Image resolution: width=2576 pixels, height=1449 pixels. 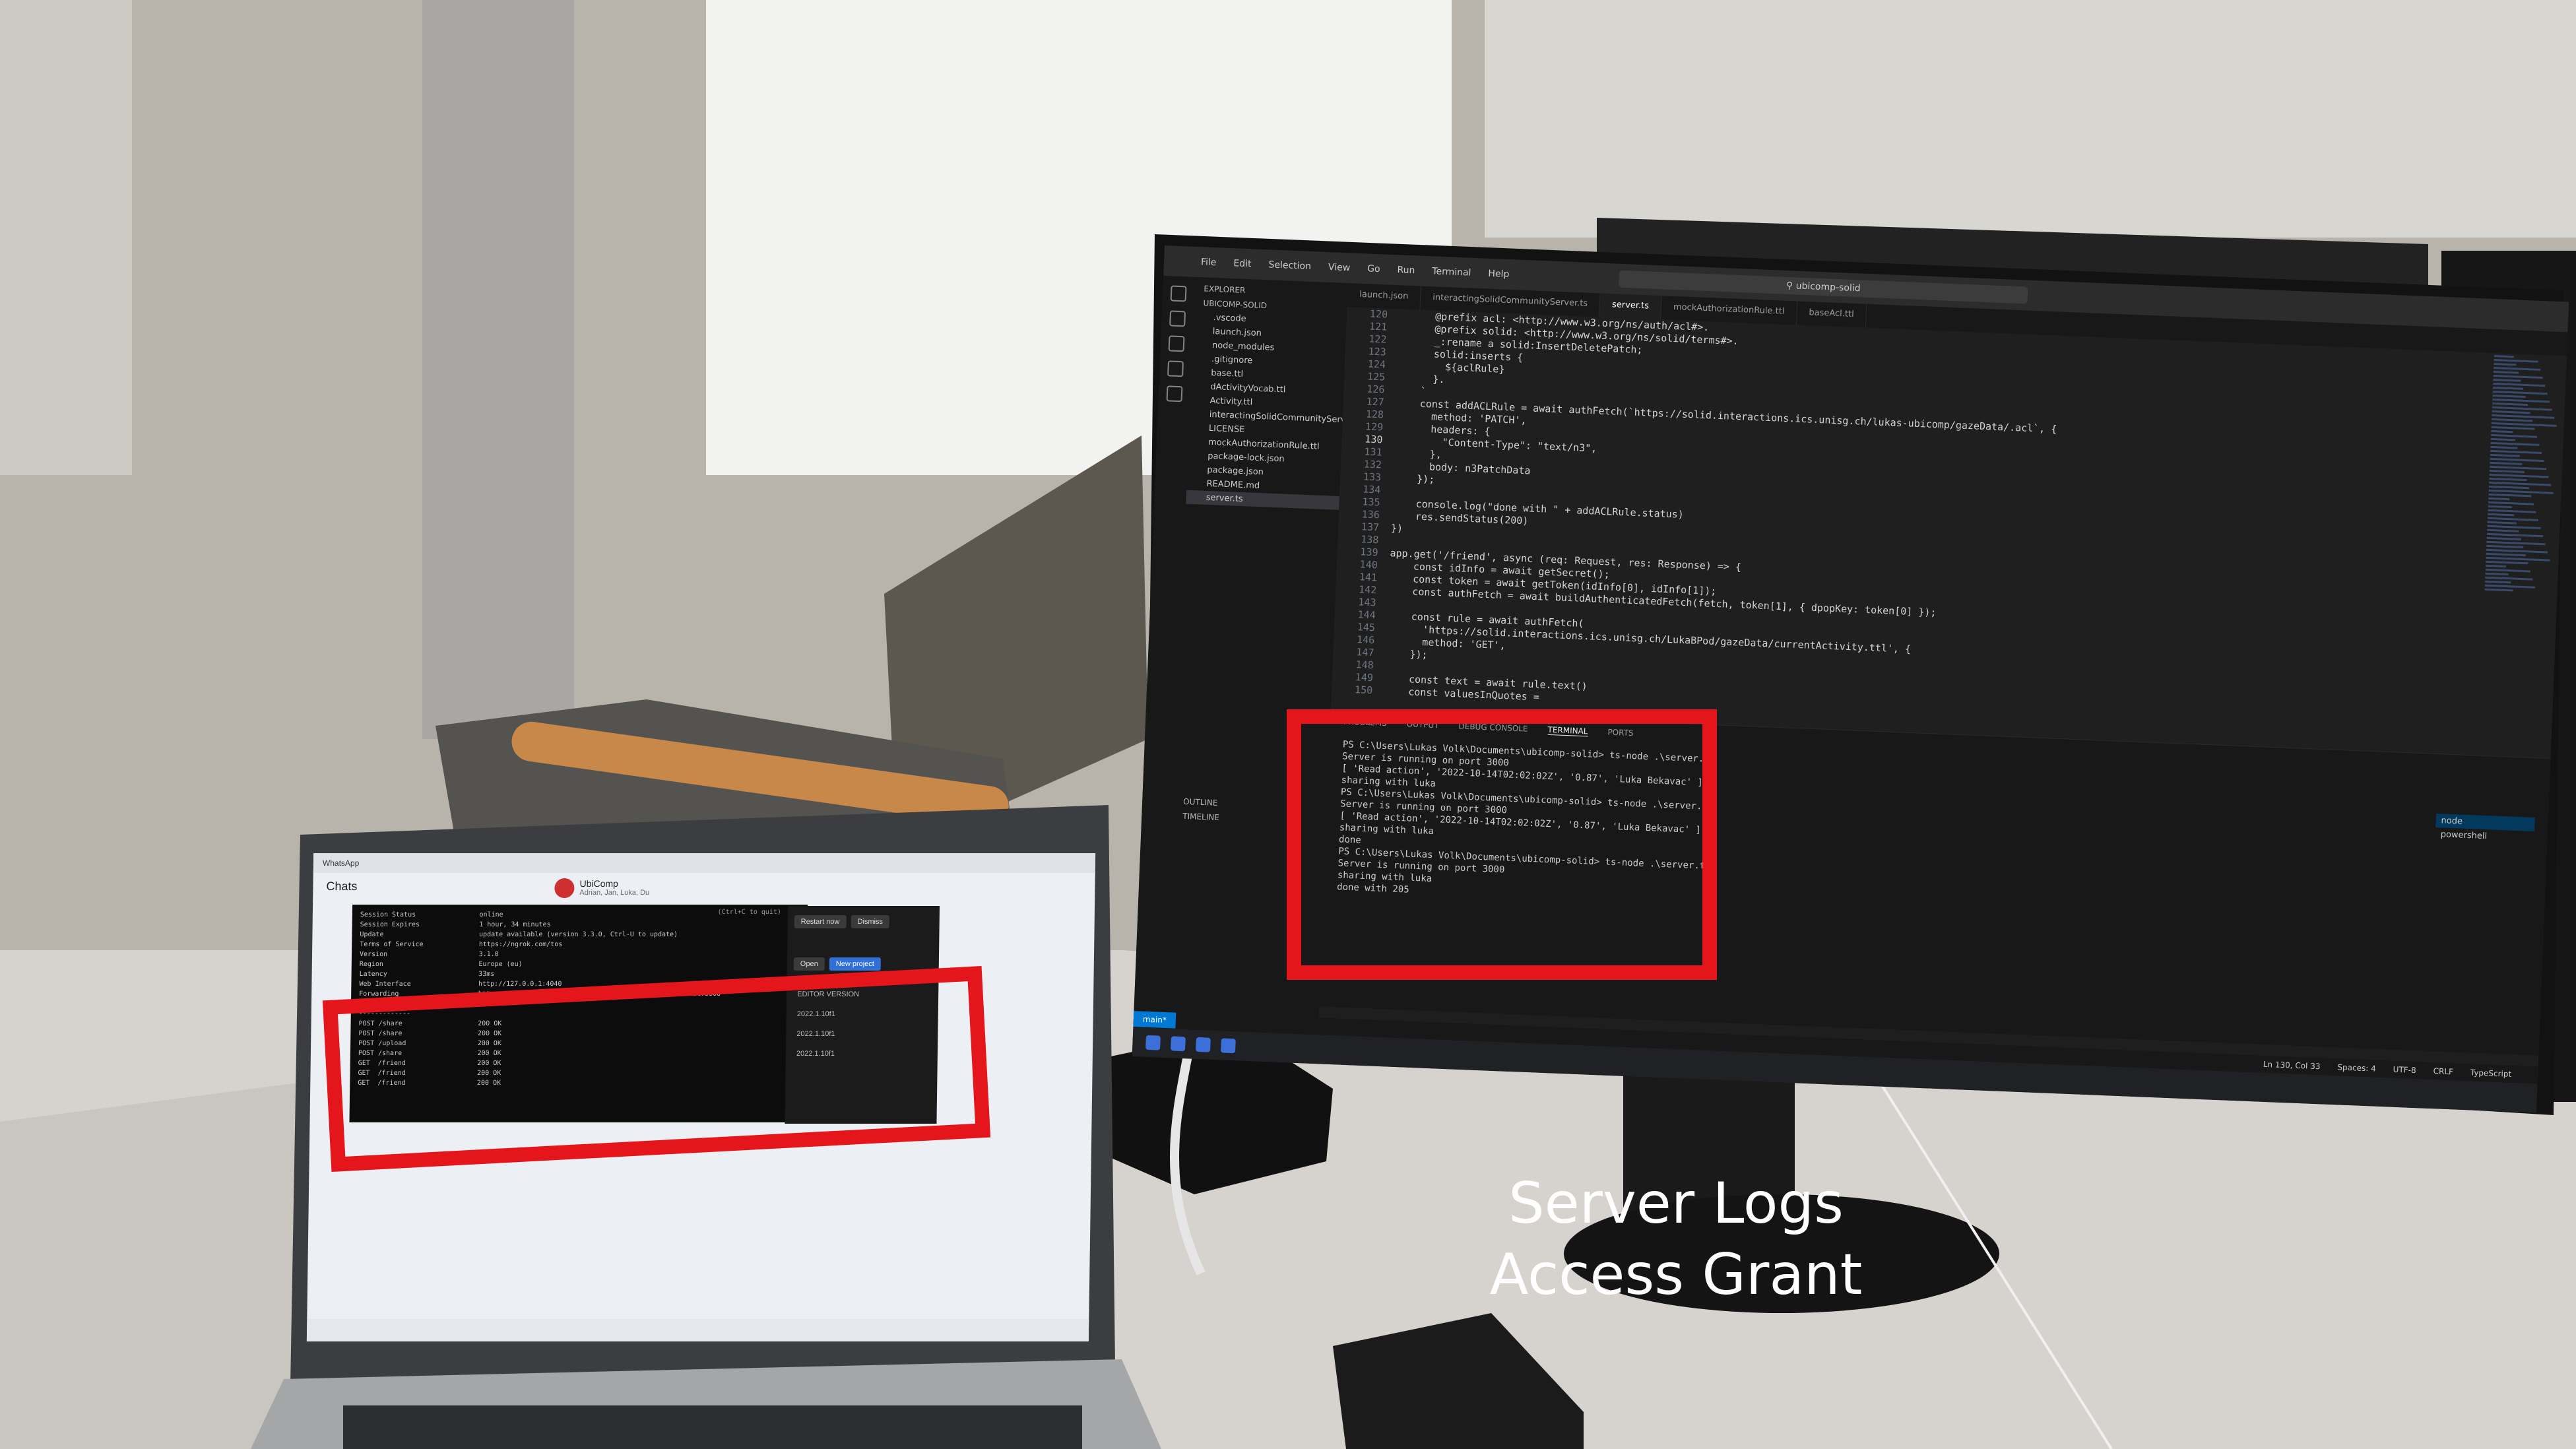 What do you see at coordinates (341, 863) in the screenshot?
I see `app-title: WhatsApp` at bounding box center [341, 863].